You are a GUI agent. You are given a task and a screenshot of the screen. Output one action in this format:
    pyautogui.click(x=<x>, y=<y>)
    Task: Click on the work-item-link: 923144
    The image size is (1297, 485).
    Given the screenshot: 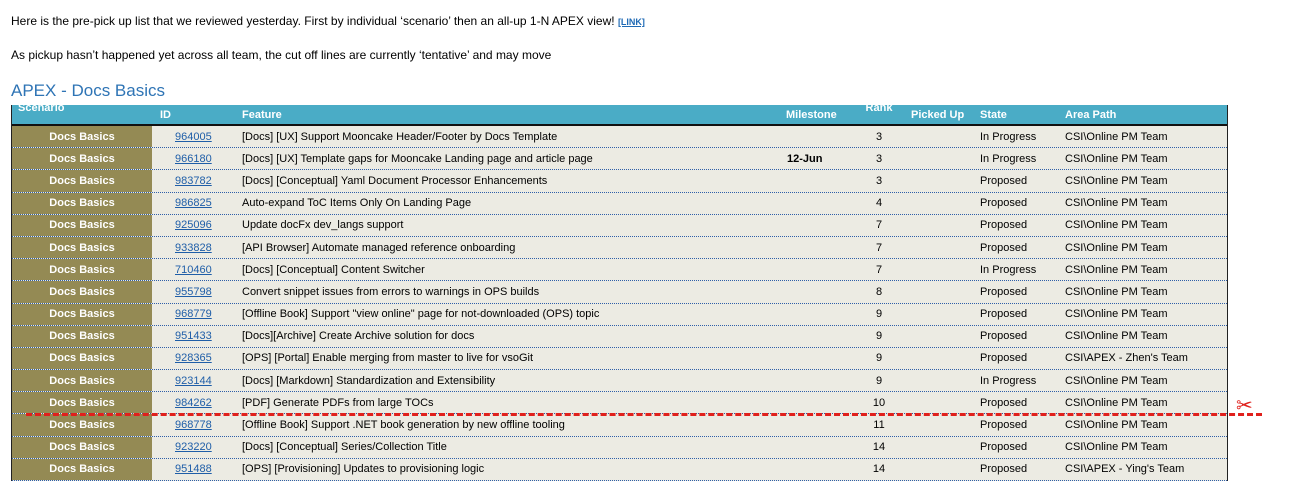 What is the action you would take?
    pyautogui.click(x=193, y=381)
    